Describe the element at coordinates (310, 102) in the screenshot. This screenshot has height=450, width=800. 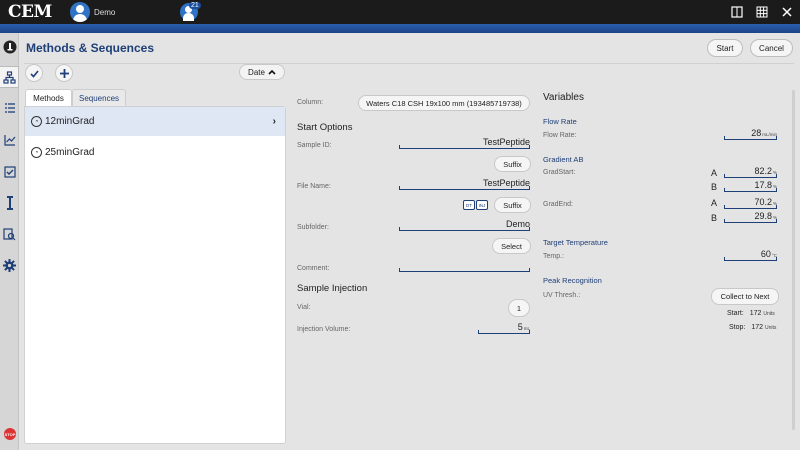
I see `column-label: Column:` at that location.